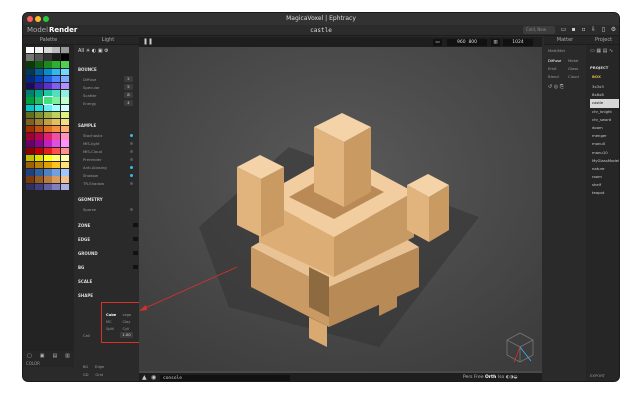 This screenshot has height=406, width=640. What do you see at coordinates (554, 60) in the screenshot?
I see `matter-type-diffuse: Diffuse` at bounding box center [554, 60].